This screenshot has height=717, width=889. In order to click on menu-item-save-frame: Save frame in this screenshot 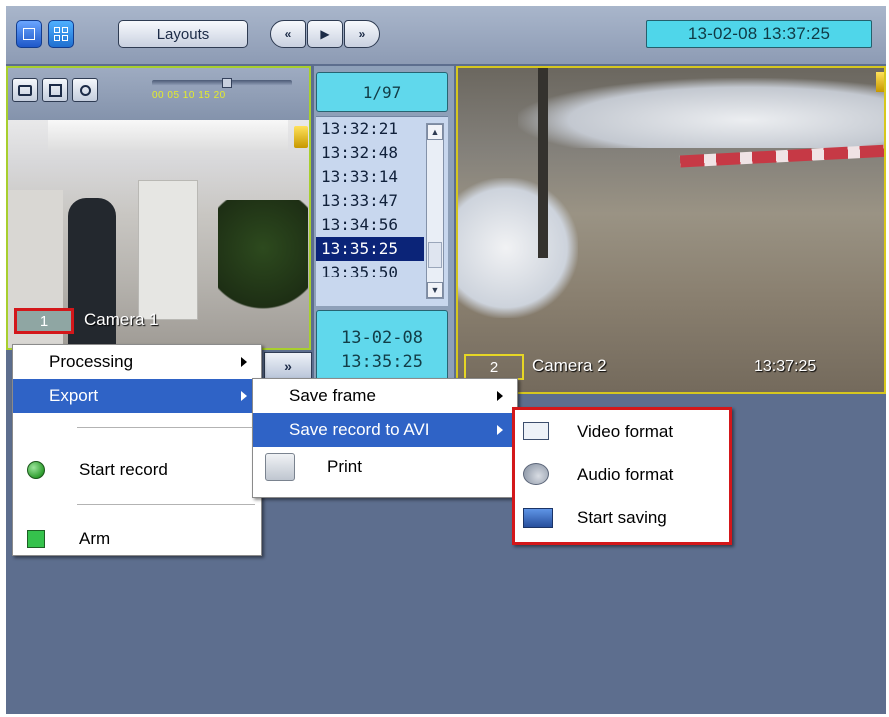, I will do `click(385, 396)`.